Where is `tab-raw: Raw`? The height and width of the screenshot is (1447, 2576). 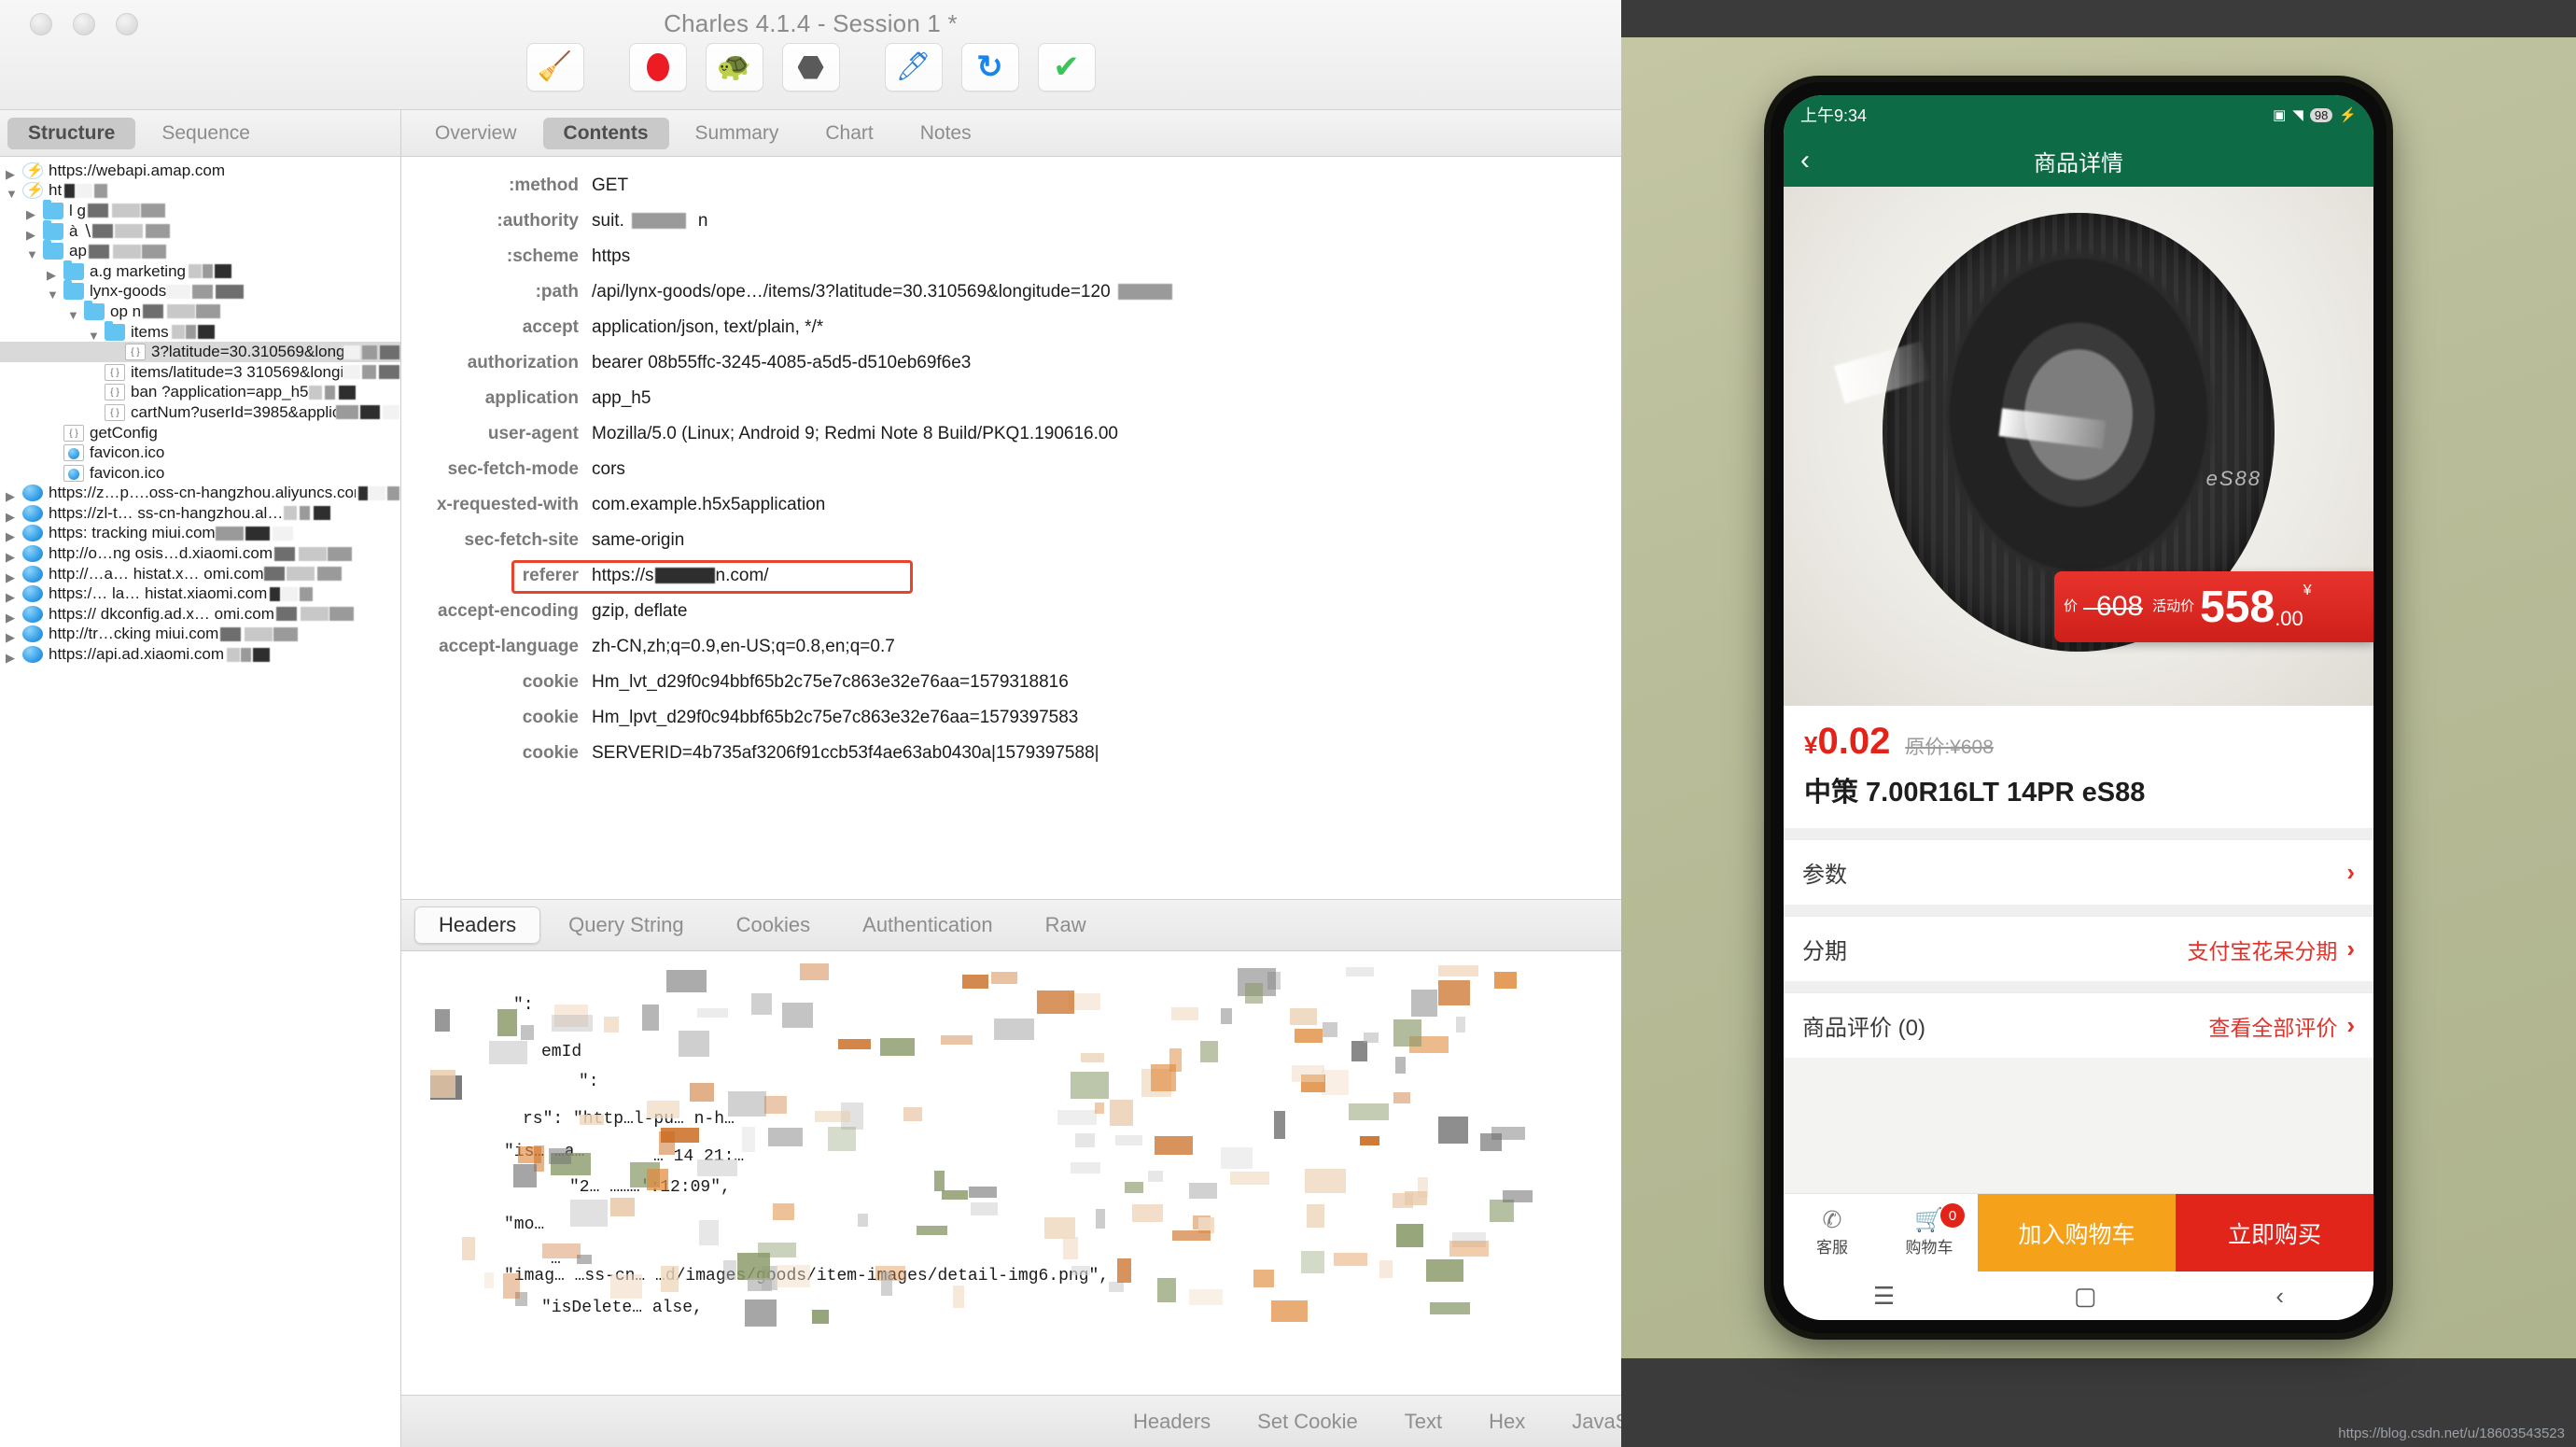
tab-raw: Raw is located at coordinates (1066, 925).